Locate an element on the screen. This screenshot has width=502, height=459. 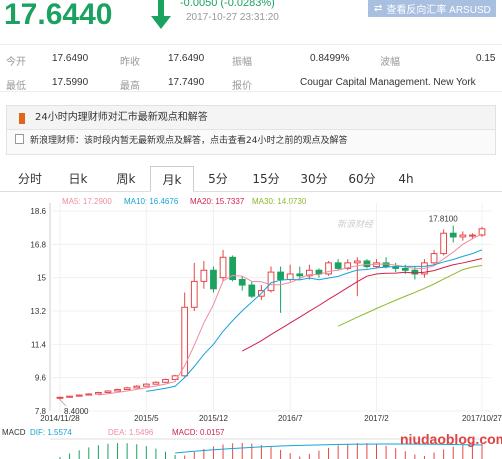
stat-label-quote-source: 报价 is located at coordinates (242, 86).